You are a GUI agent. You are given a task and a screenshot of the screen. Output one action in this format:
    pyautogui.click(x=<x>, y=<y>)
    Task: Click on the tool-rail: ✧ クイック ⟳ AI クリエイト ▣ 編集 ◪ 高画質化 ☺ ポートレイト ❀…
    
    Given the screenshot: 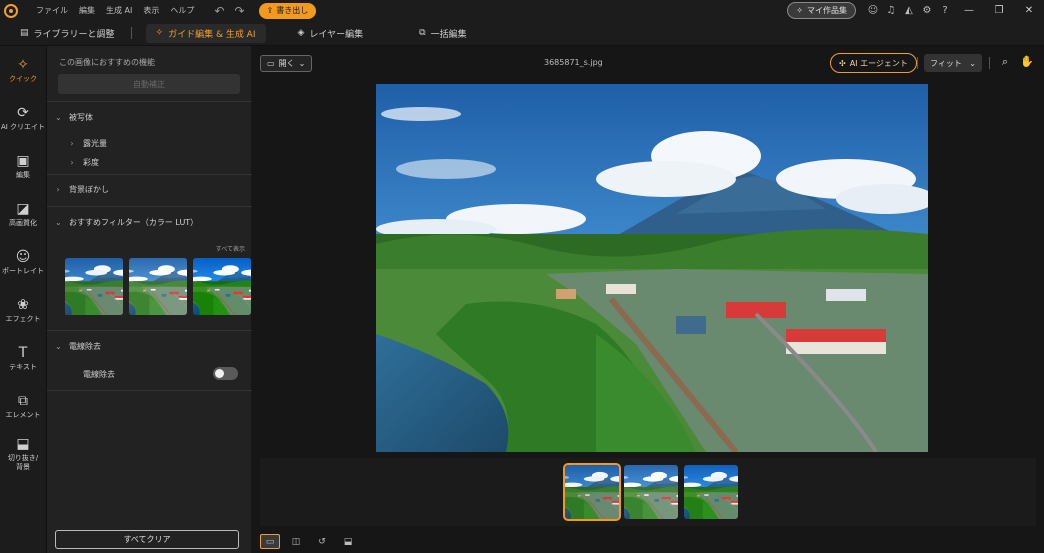 What is the action you would take?
    pyautogui.click(x=23, y=299)
    